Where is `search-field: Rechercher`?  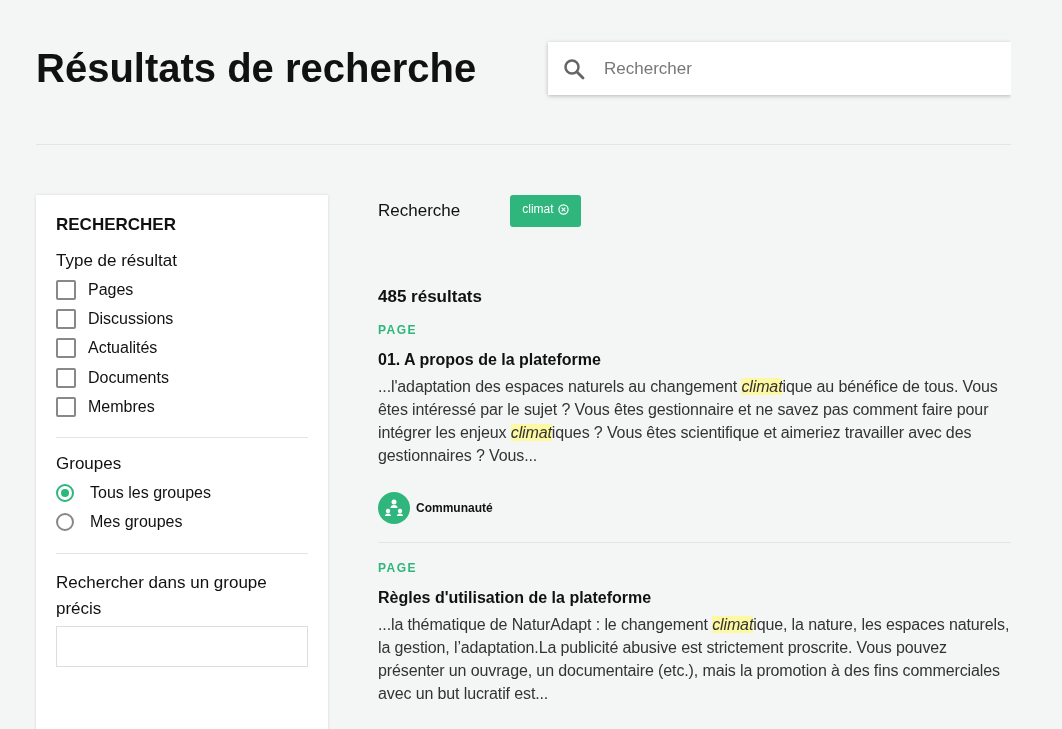
search-field: Rechercher is located at coordinates (799, 68).